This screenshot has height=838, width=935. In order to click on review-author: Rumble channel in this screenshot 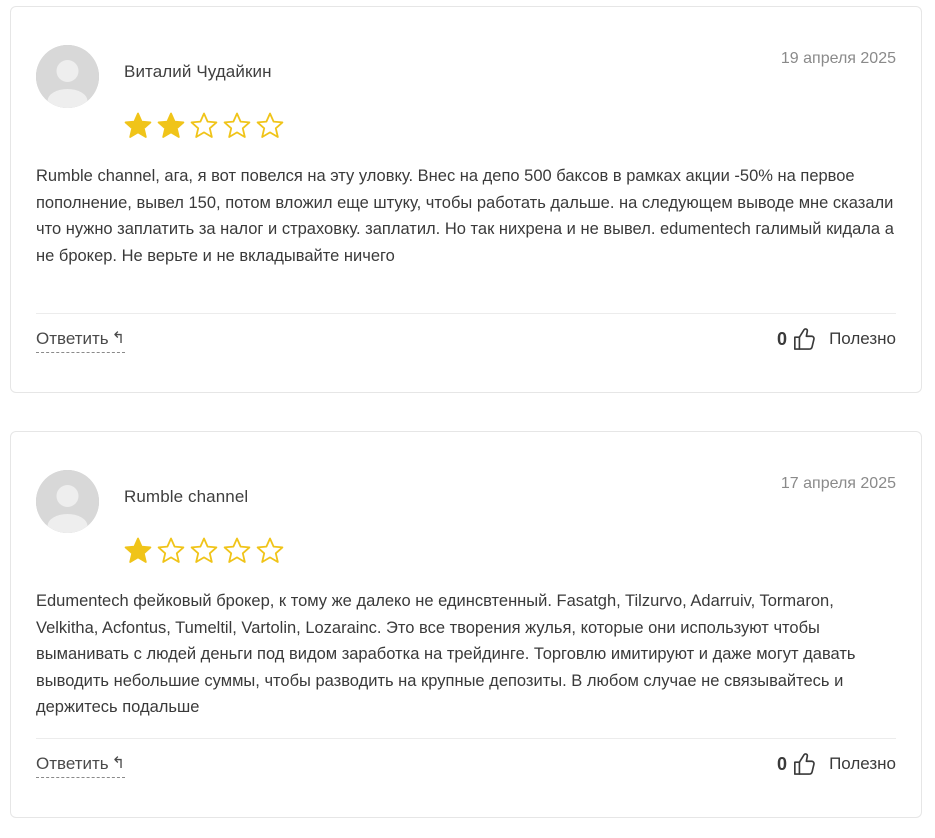, I will do `click(186, 496)`.